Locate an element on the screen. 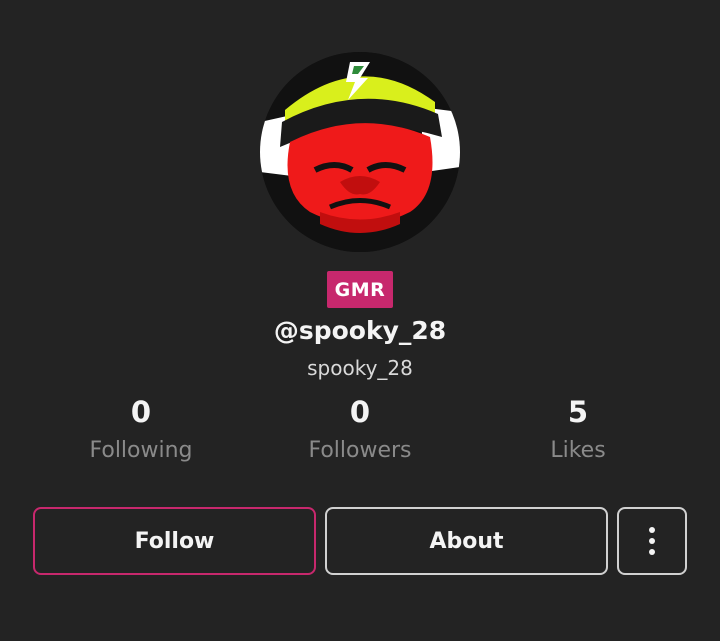 The image size is (720, 641). stat-label: Followers is located at coordinates (360, 450).